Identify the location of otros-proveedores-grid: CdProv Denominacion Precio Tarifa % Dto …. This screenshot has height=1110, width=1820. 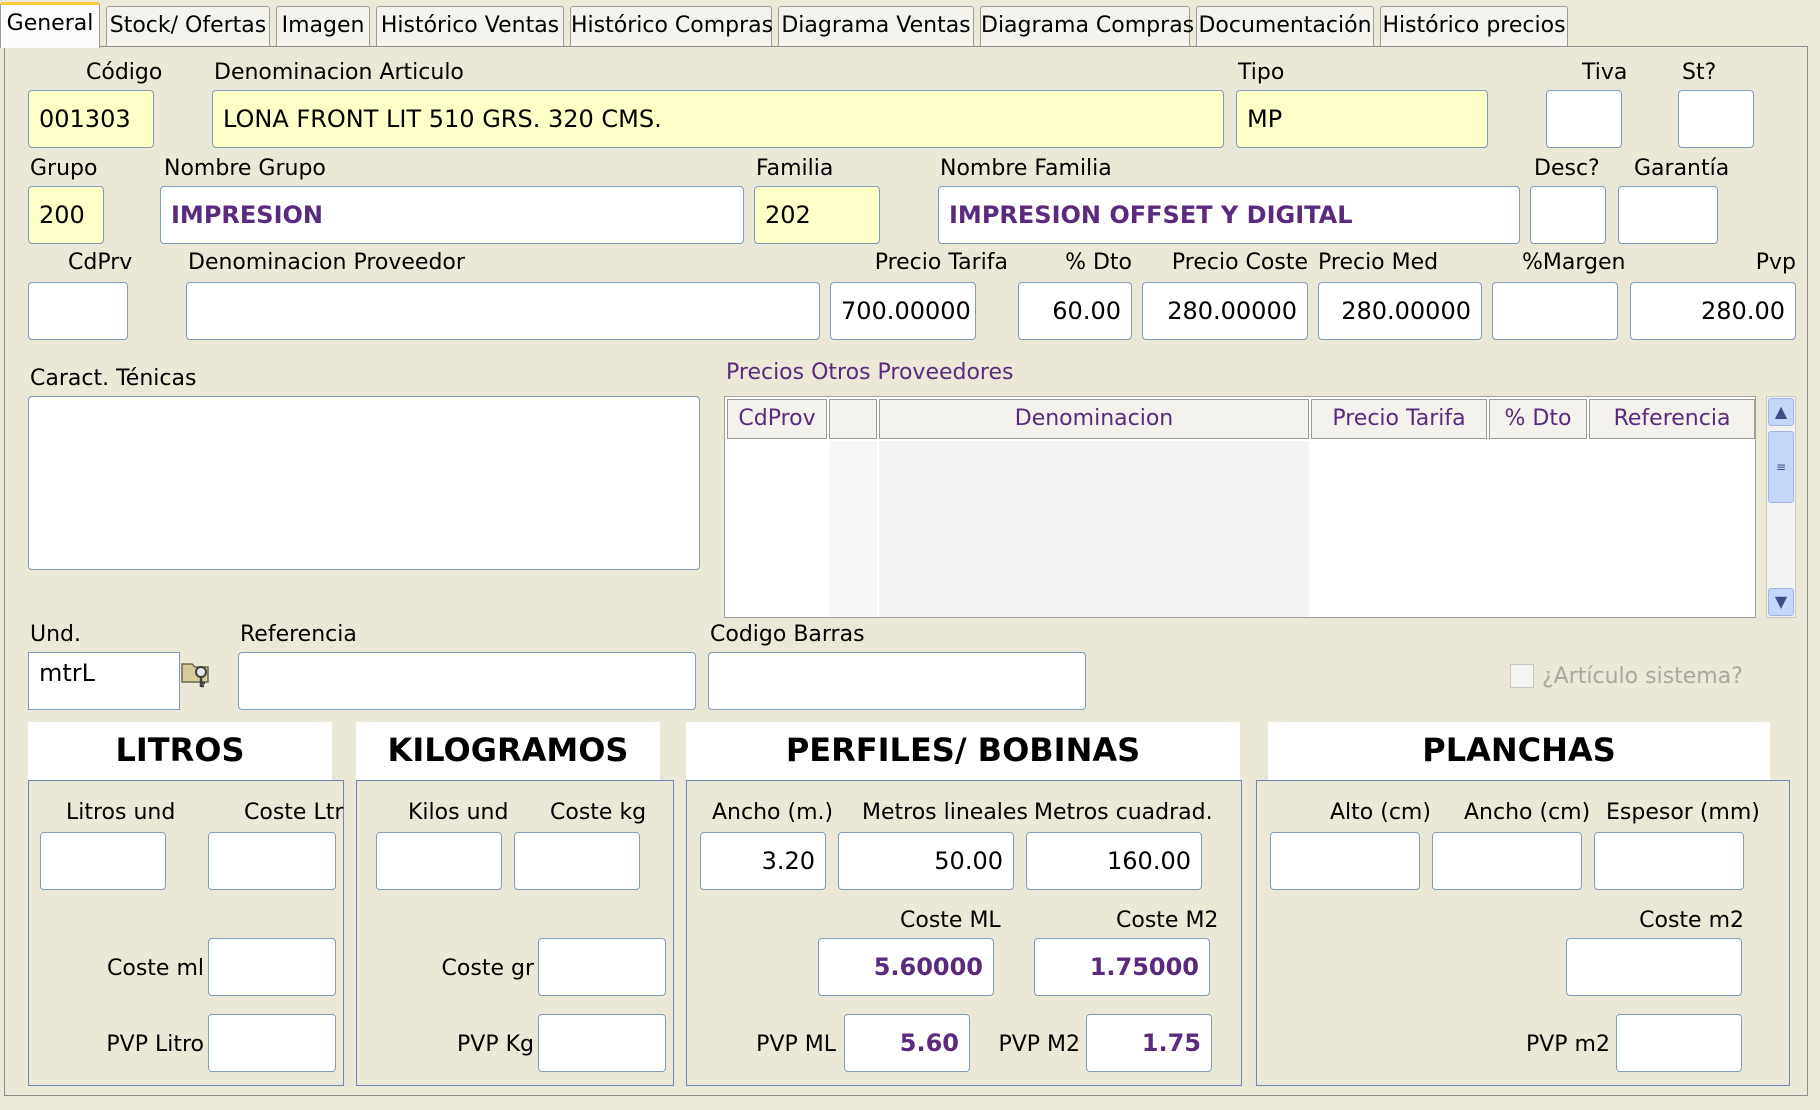
(1240, 507).